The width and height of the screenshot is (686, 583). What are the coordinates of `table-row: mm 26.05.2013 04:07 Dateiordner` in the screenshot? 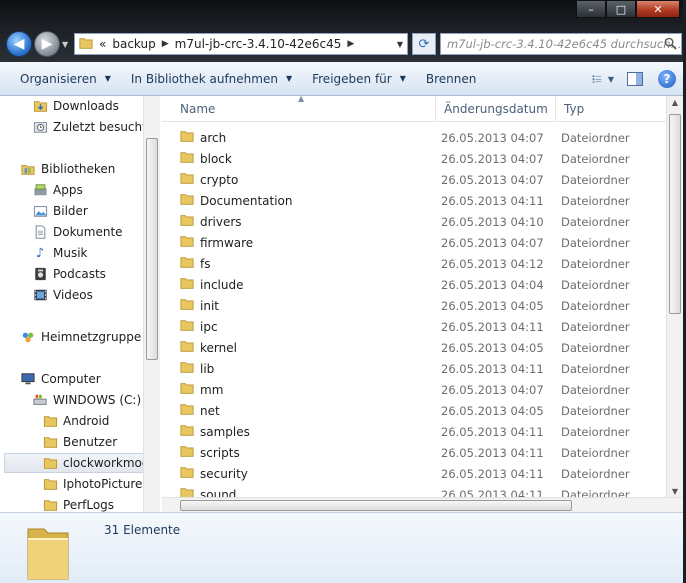 It's located at (414, 389).